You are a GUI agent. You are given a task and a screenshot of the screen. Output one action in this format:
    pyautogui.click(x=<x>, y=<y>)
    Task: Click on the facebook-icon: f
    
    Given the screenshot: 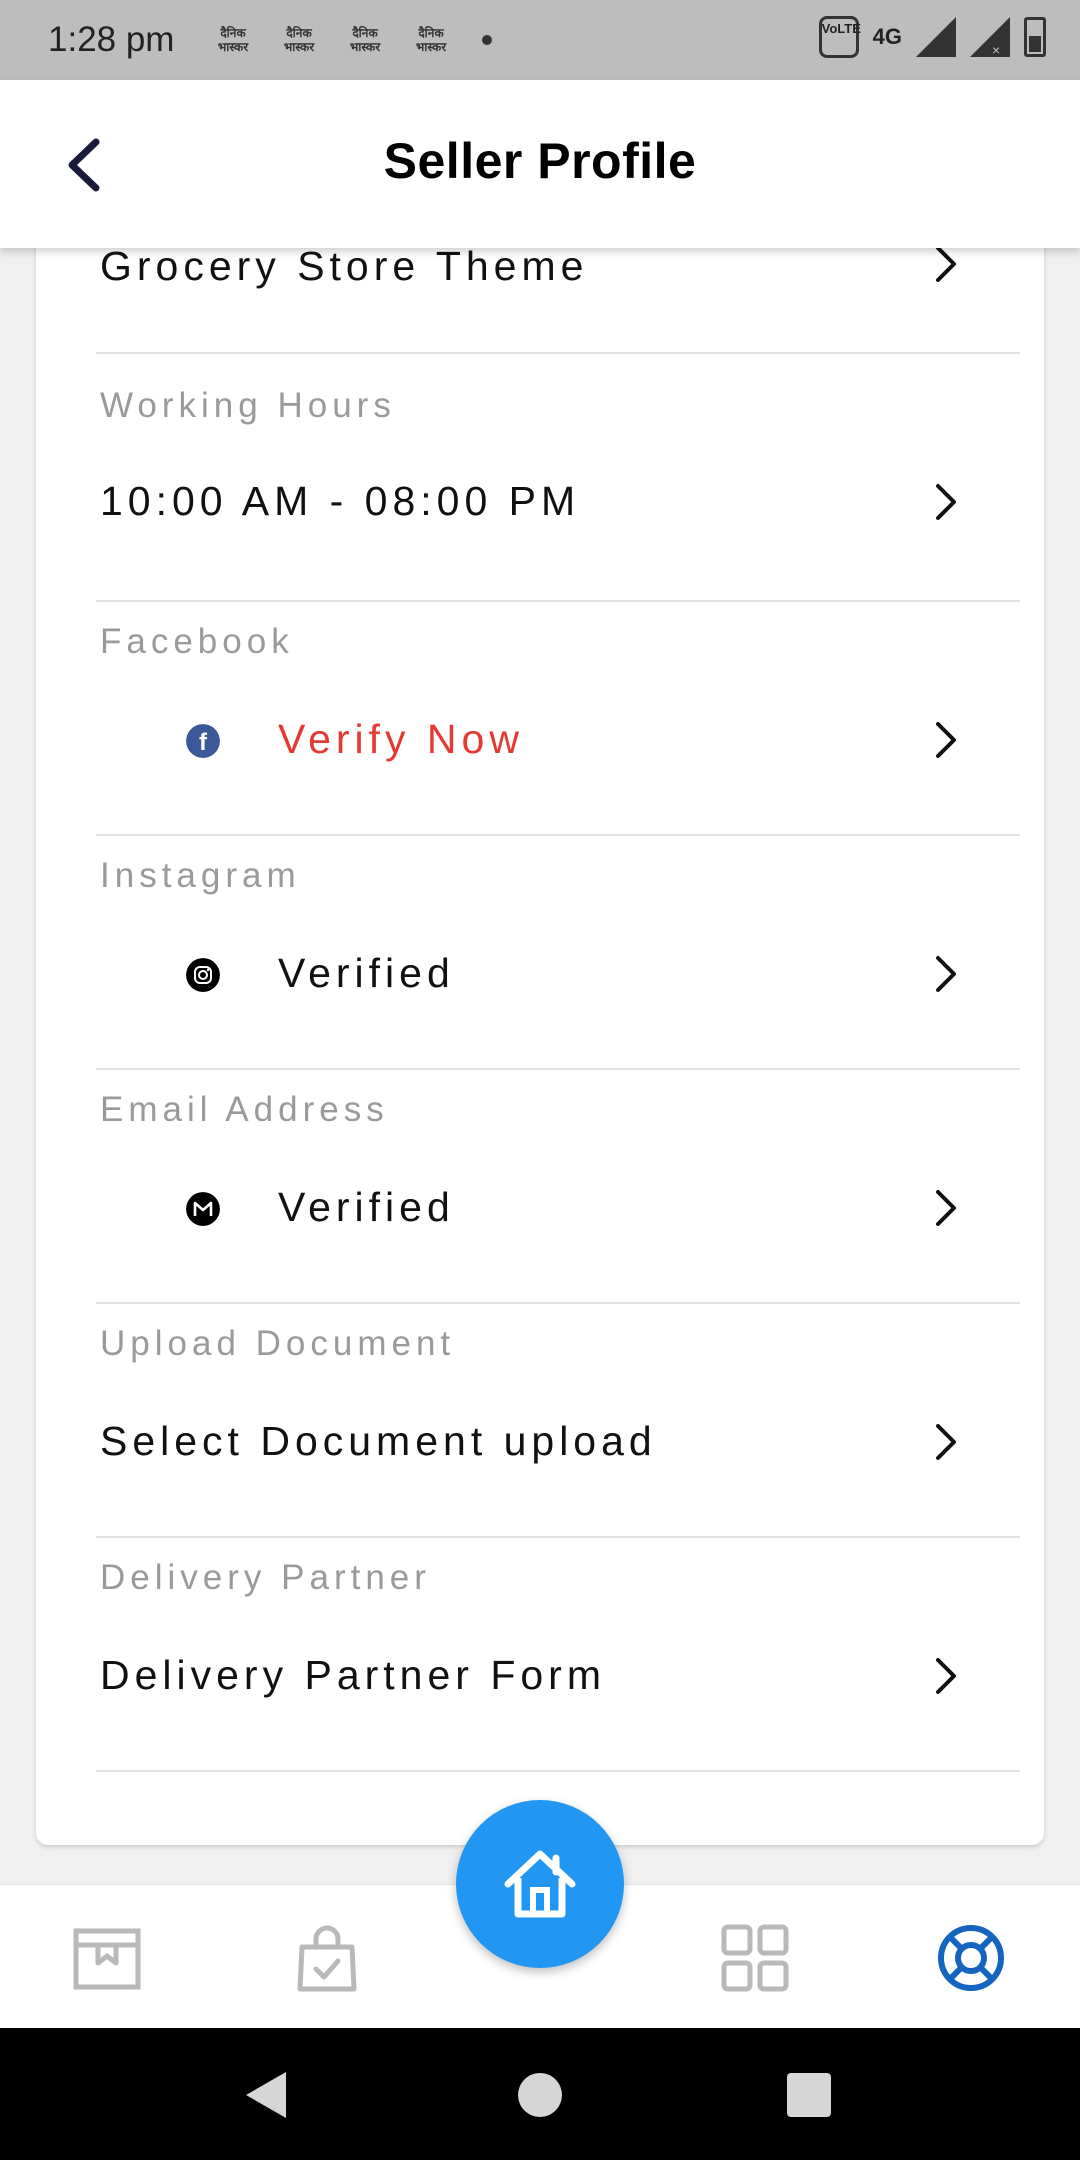 What is the action you would take?
    pyautogui.click(x=203, y=741)
    